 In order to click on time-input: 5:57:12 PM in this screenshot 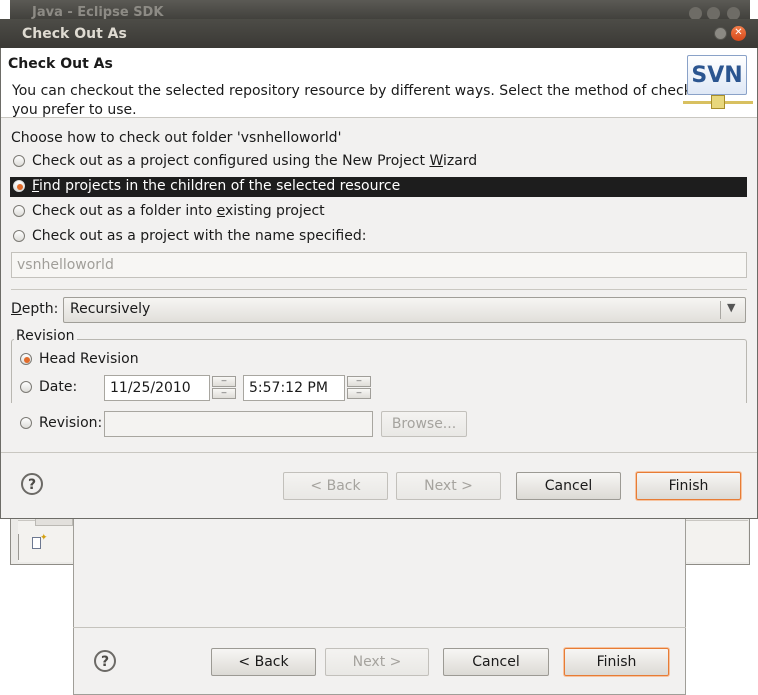, I will do `click(294, 388)`.